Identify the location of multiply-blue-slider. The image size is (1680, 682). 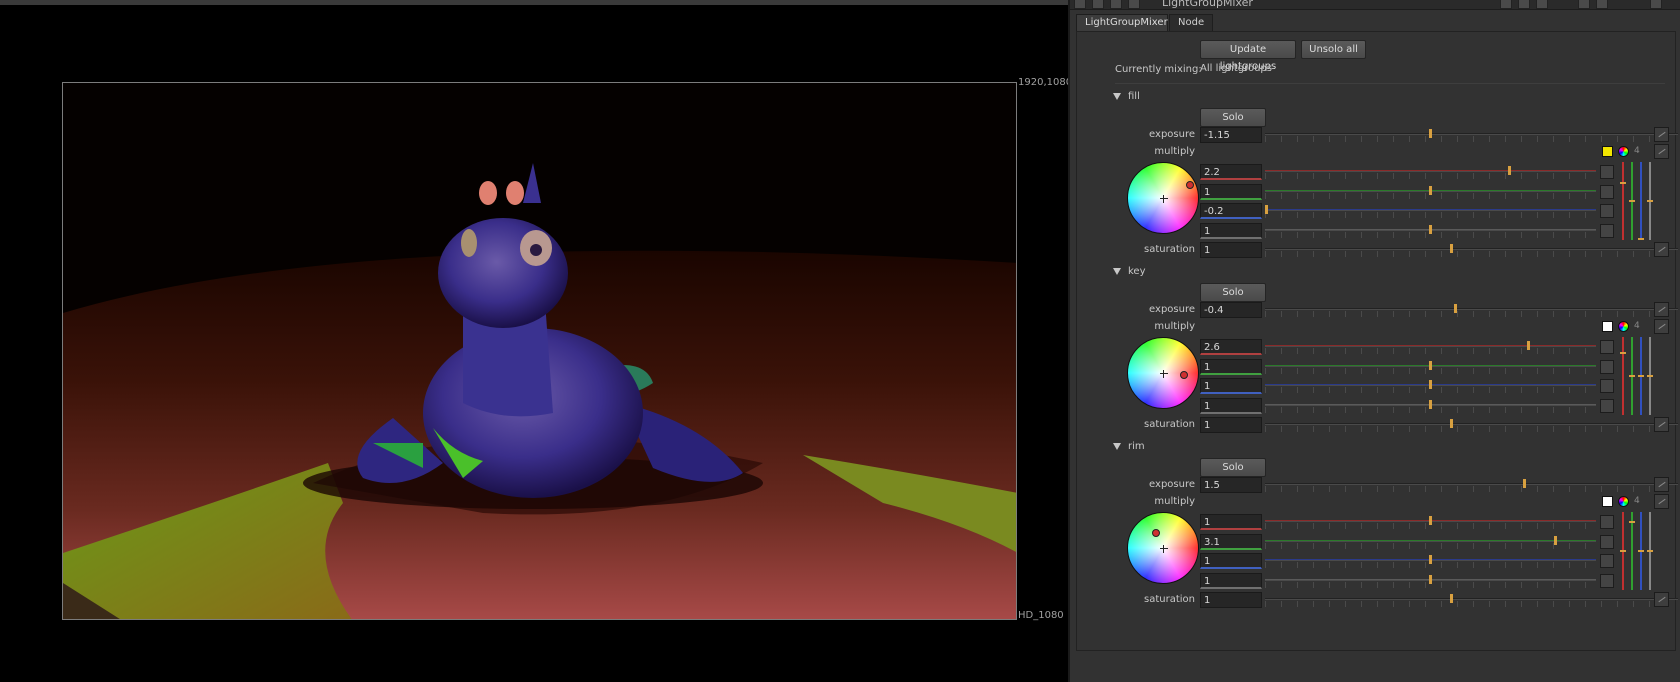
(1430, 386).